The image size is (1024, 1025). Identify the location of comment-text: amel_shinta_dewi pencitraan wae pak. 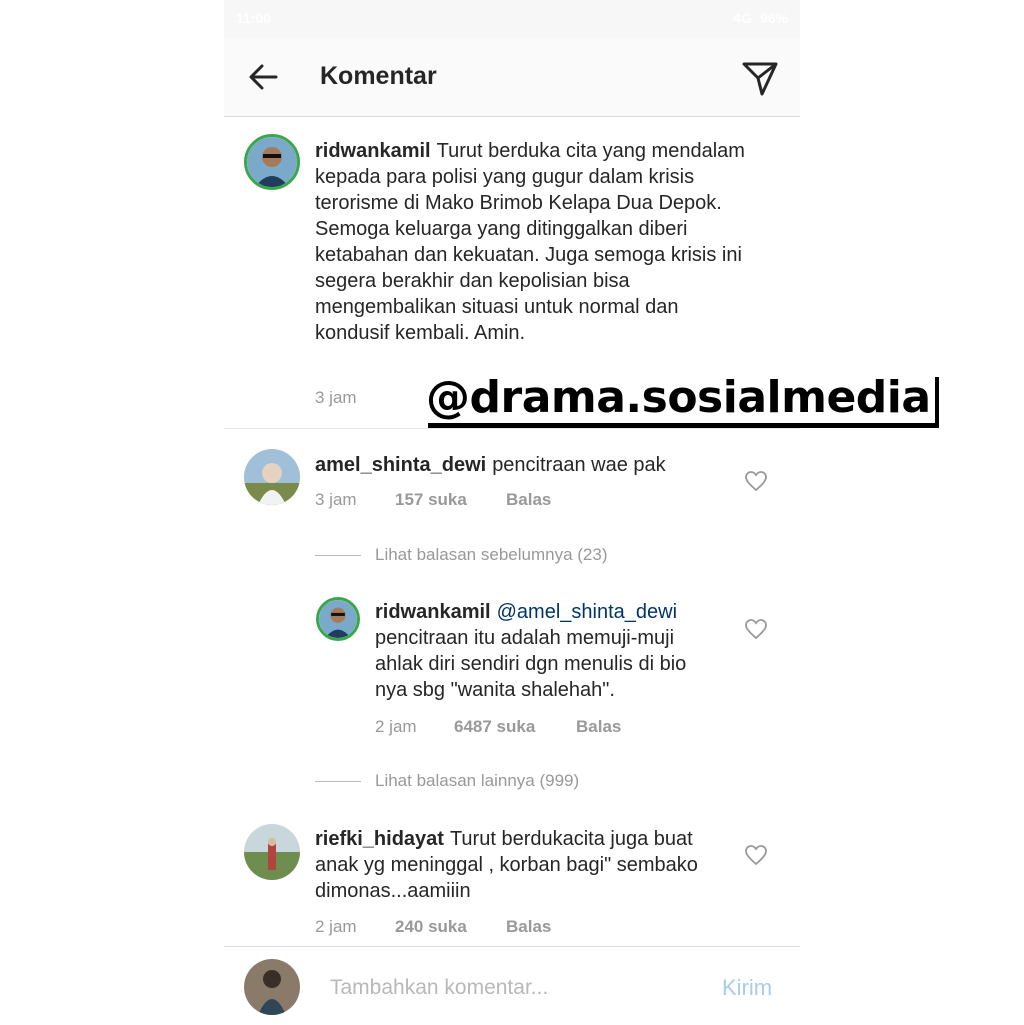
(515, 465).